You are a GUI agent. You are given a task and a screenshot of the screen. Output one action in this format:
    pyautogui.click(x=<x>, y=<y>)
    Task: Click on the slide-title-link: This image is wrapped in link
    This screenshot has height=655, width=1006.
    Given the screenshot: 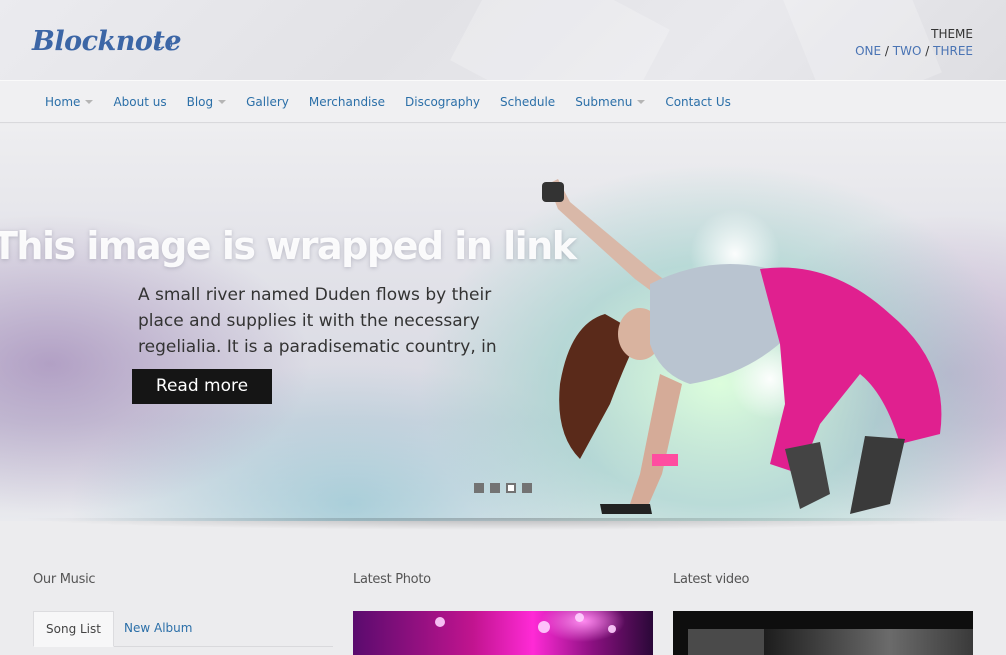 What is the action you would take?
    pyautogui.click(x=288, y=246)
    